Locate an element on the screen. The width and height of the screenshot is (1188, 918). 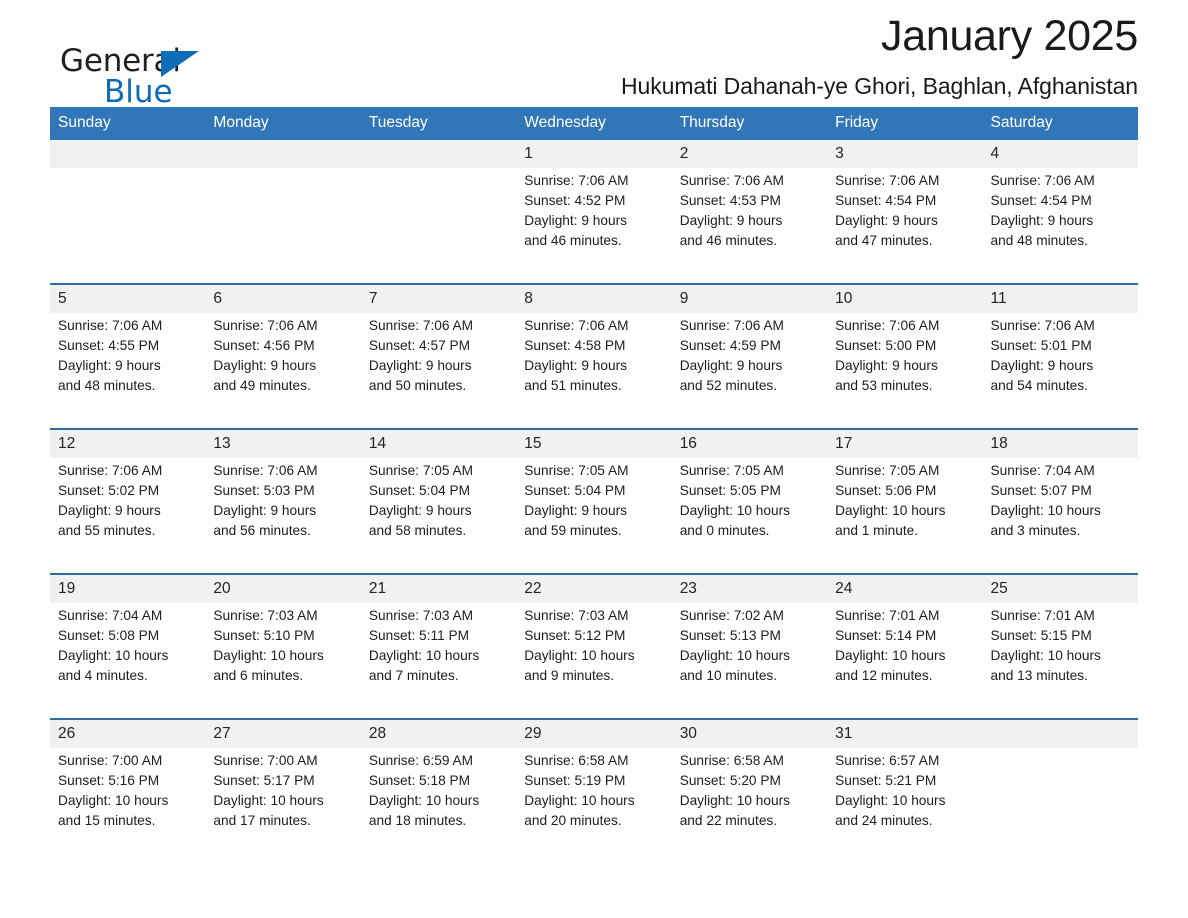
day-info-sunrise: Sunrise: 7:02 AM is located at coordinates (731, 615).